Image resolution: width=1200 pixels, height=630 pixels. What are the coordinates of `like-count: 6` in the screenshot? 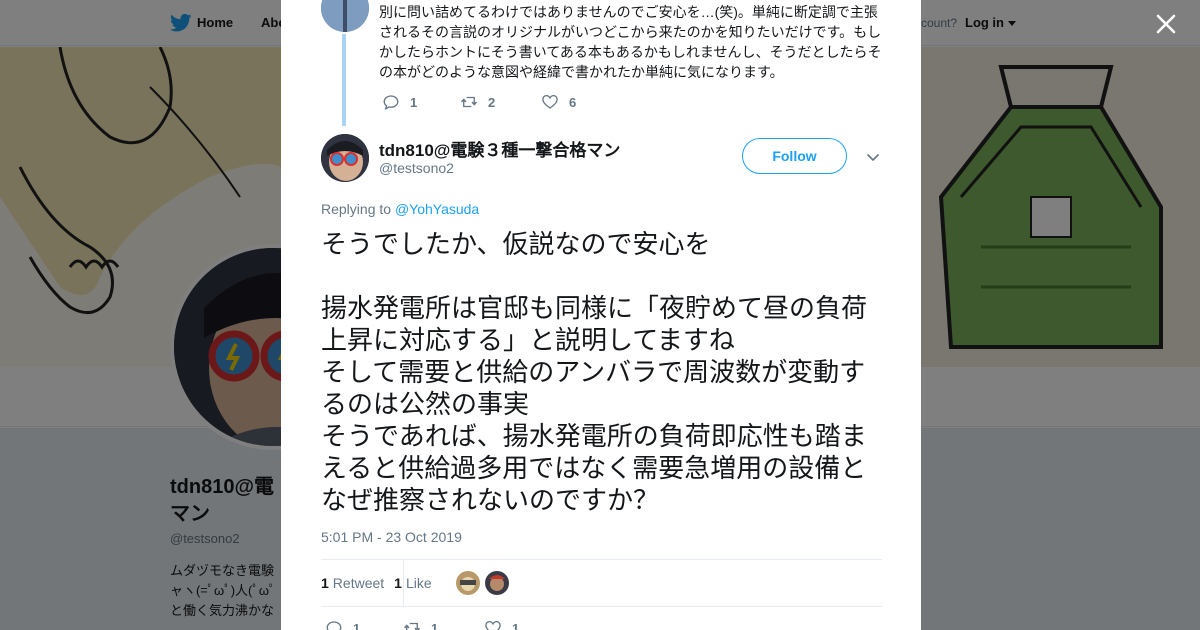 It's located at (573, 102).